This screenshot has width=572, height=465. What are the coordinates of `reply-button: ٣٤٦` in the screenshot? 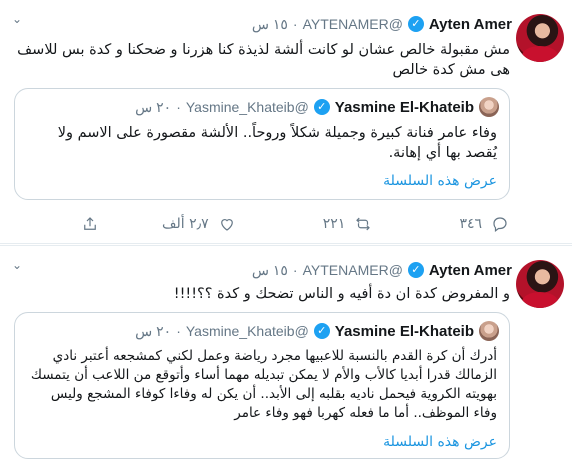 It's located at (462, 224).